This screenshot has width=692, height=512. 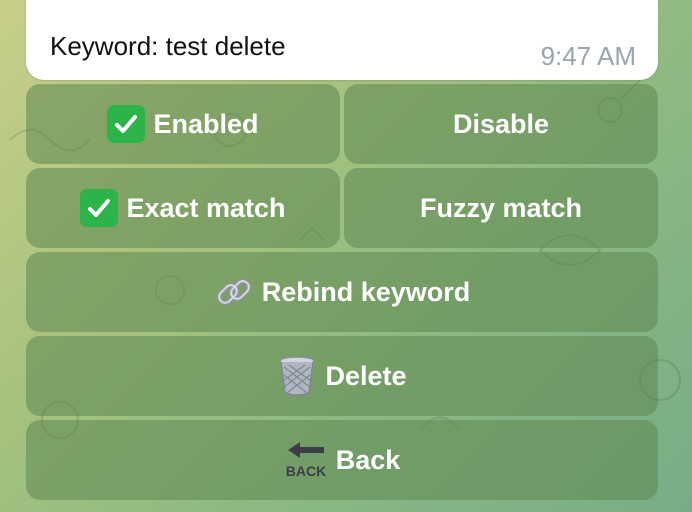 What do you see at coordinates (306, 460) in the screenshot?
I see `back-arrow-icon: BACK` at bounding box center [306, 460].